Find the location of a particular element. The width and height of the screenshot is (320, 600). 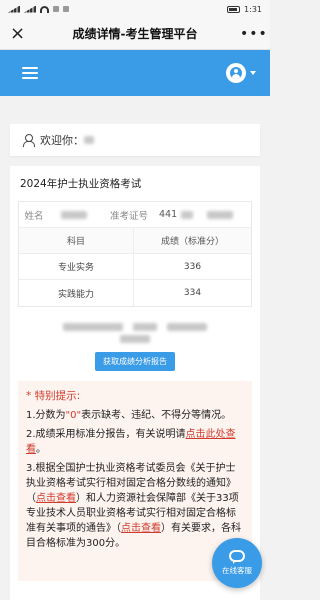

close-icon: × is located at coordinates (20, 33).